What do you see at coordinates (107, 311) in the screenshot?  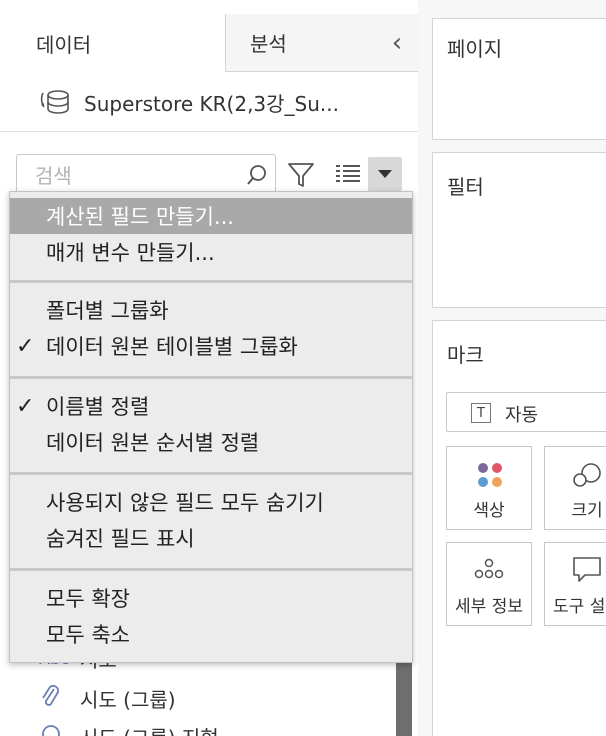 I see `menu-item-label: 폴더별 그룹화` at bounding box center [107, 311].